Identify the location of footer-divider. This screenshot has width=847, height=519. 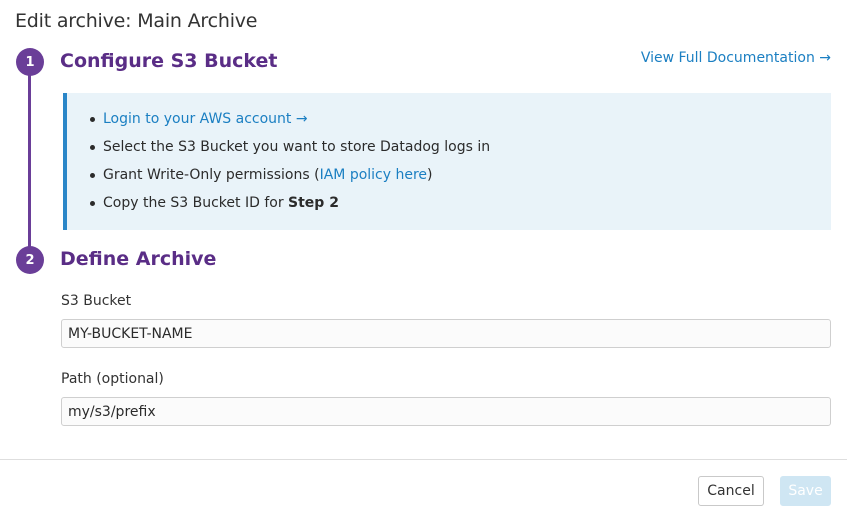
(423, 459).